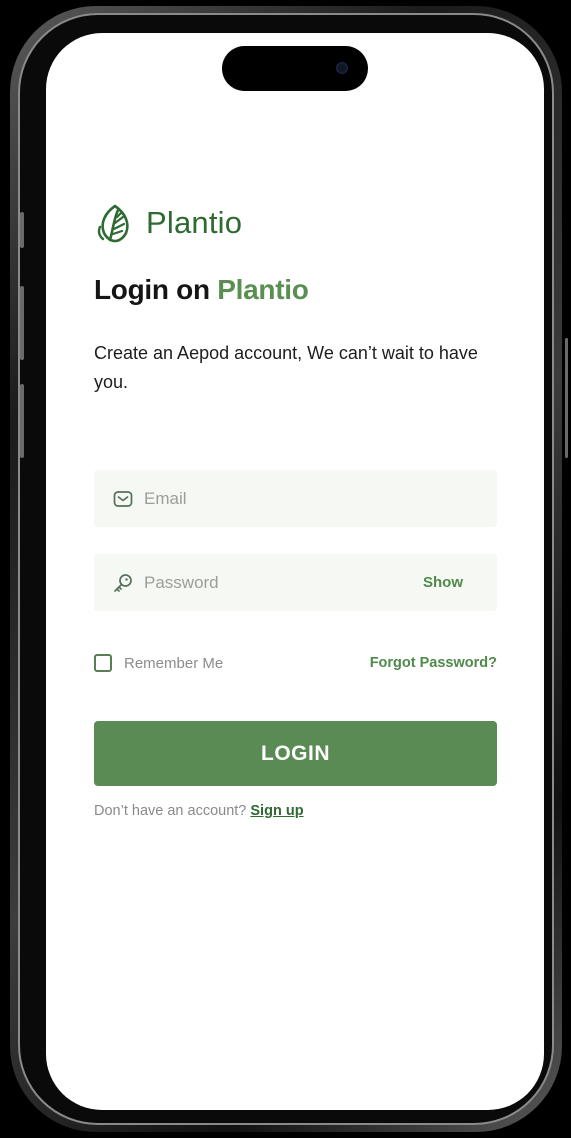 The image size is (571, 1138). What do you see at coordinates (433, 663) in the screenshot?
I see `forgot-password-link: Forgot Password?` at bounding box center [433, 663].